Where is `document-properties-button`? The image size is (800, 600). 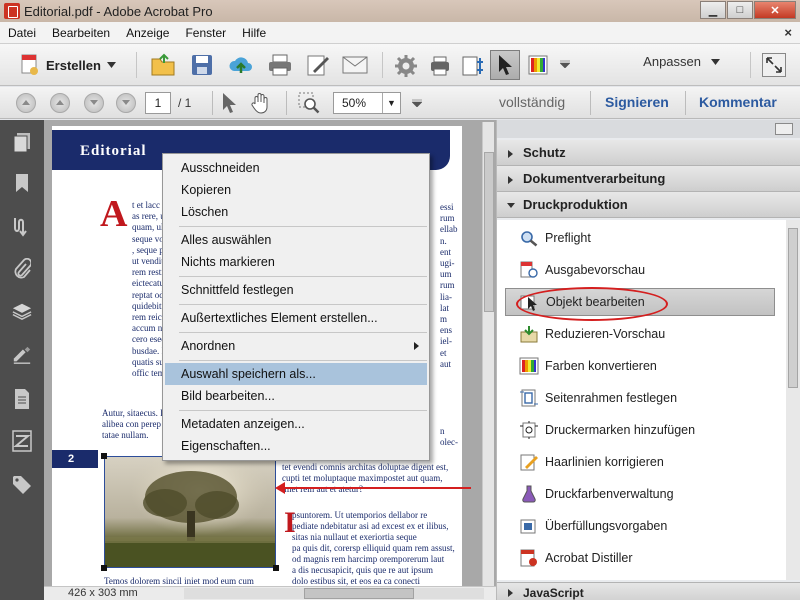
document-properties-button is located at coordinates (22, 399).